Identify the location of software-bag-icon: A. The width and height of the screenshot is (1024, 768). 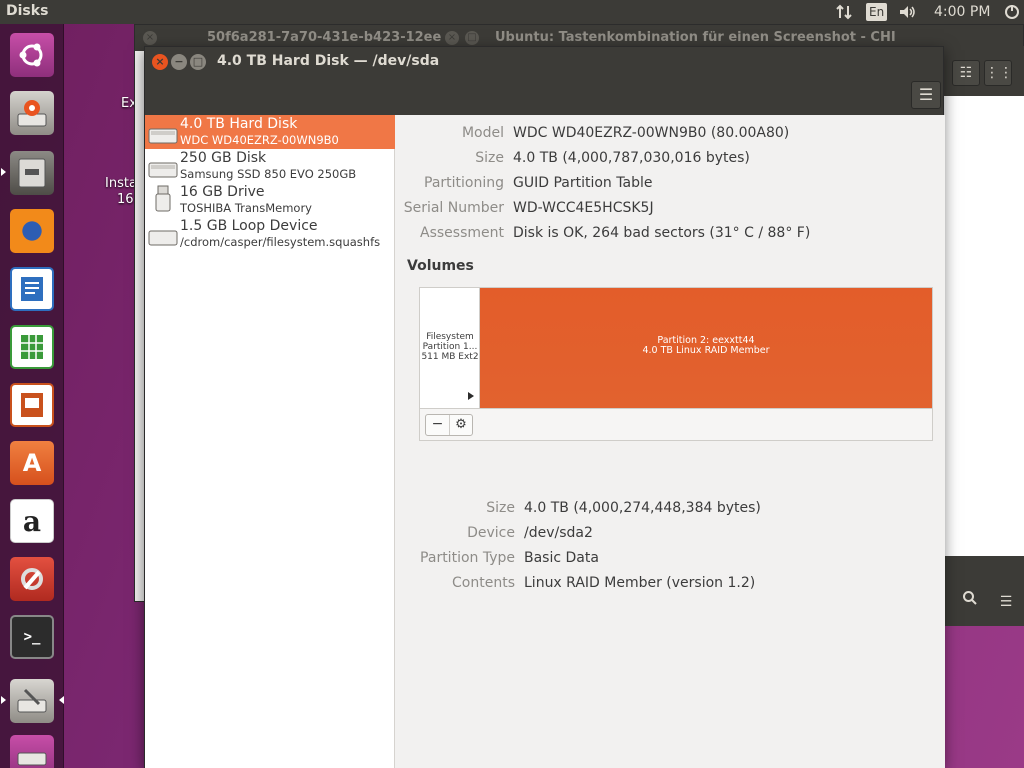
(32, 463).